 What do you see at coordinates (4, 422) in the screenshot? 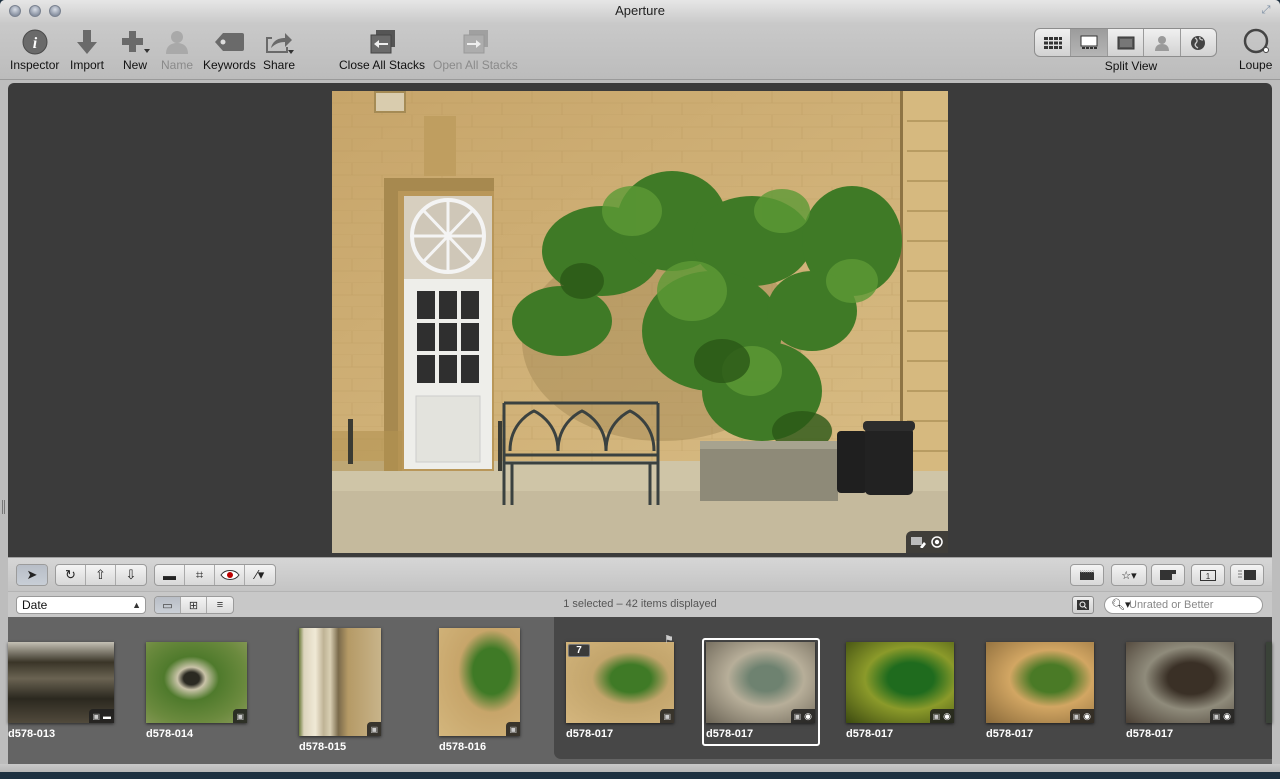
I see `left-edge` at bounding box center [4, 422].